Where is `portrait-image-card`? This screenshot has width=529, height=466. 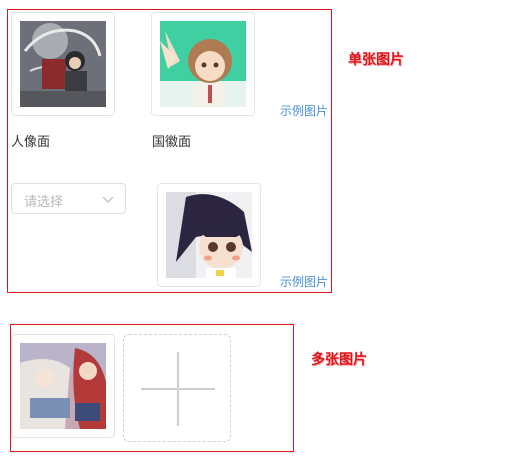 portrait-image-card is located at coordinates (63, 64).